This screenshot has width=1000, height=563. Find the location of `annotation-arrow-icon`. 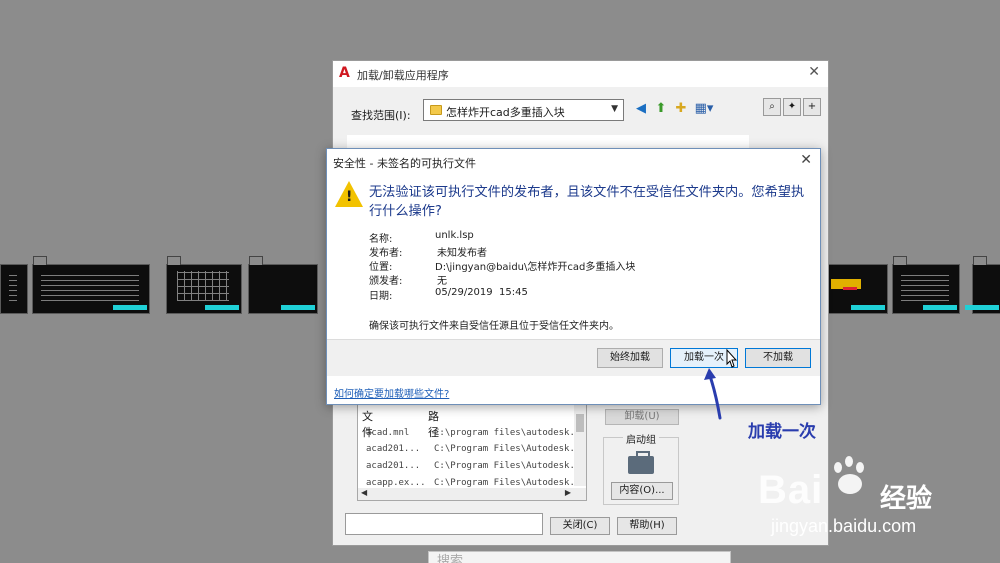

annotation-arrow-icon is located at coordinates (713, 394).